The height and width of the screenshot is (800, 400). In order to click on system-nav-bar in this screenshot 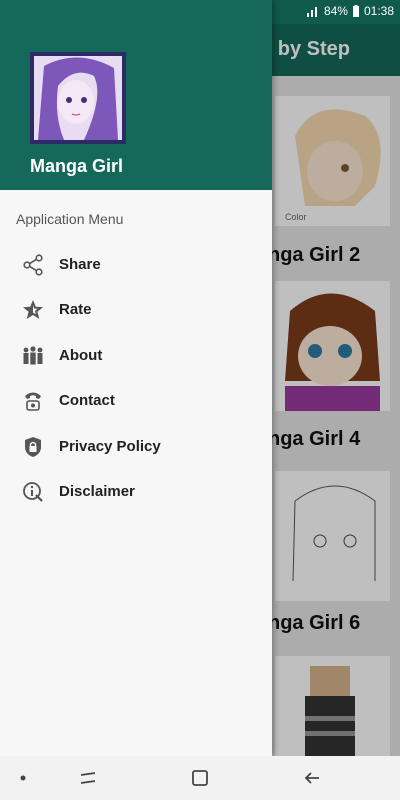, I will do `click(200, 778)`.